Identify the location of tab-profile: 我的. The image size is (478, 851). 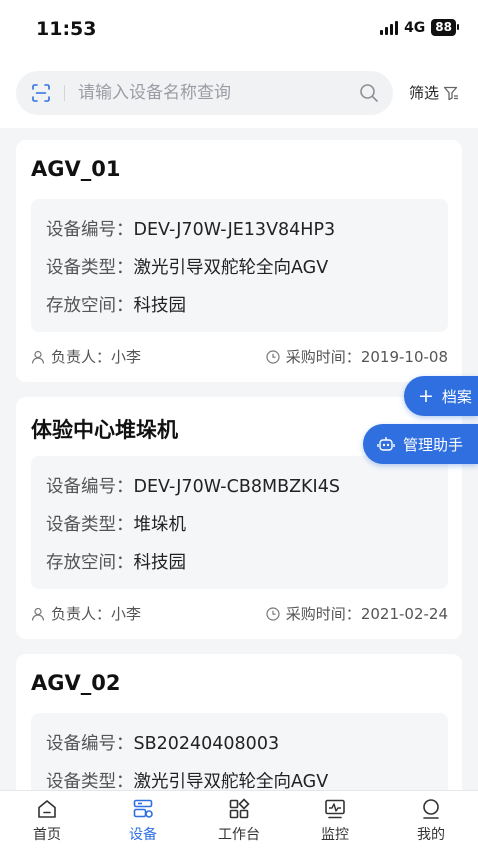
(431, 820).